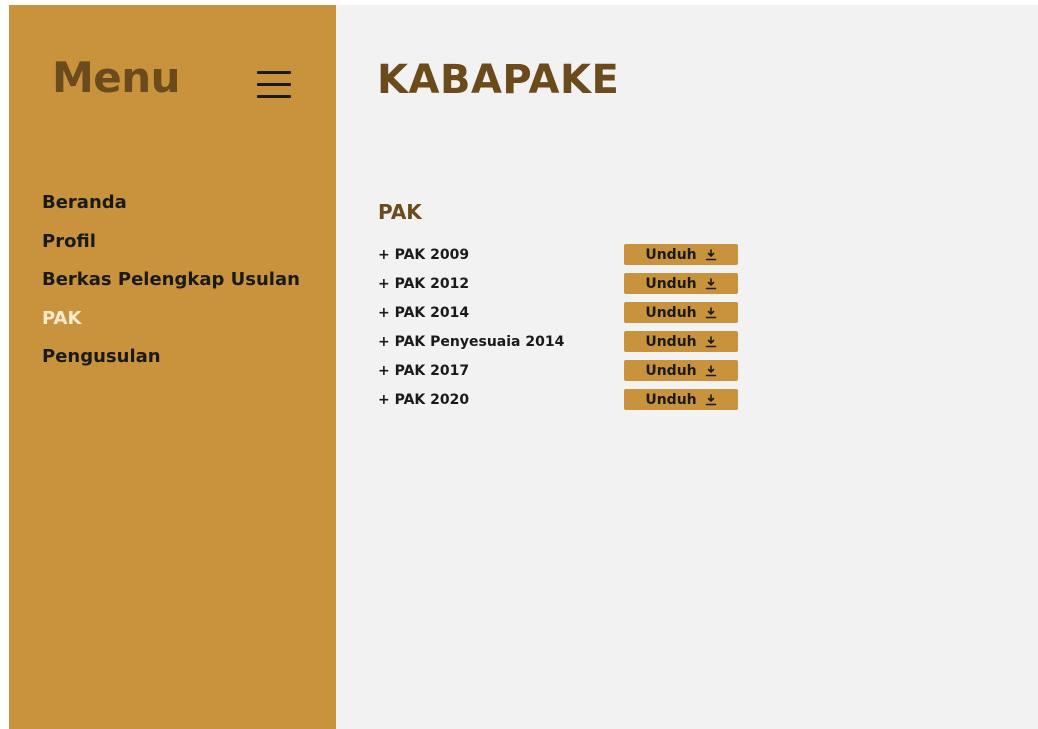 The width and height of the screenshot is (1038, 729). I want to click on pak-item-label: + PAK 2017, so click(424, 371).